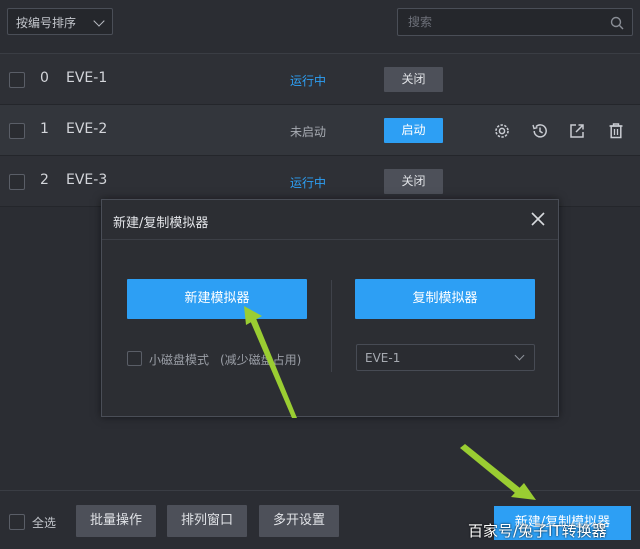 The image size is (640, 549). I want to click on copy-source-dropdown: EVE-1, so click(445, 357).